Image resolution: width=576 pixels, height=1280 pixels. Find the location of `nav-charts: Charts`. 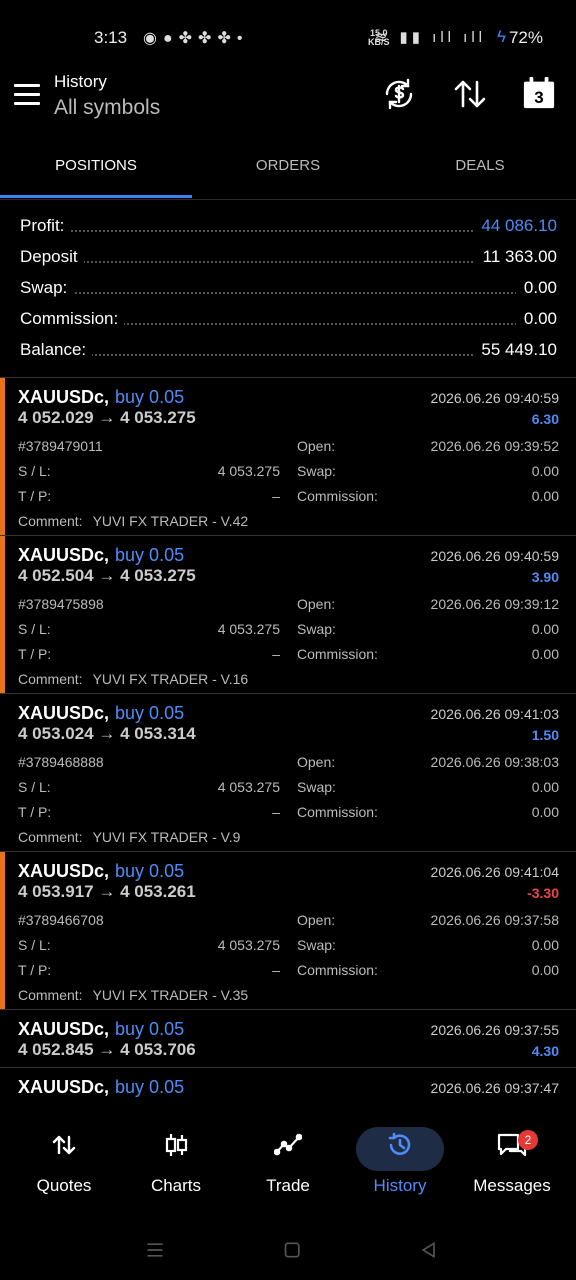

nav-charts: Charts is located at coordinates (176, 1165).